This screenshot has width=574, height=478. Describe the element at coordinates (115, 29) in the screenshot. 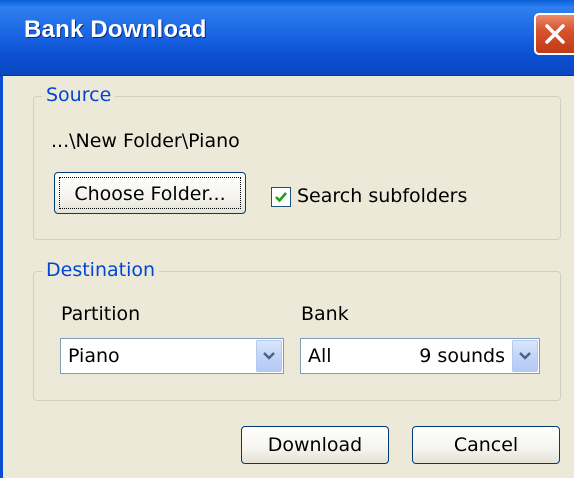

I see `window-title: Bank Download` at that location.